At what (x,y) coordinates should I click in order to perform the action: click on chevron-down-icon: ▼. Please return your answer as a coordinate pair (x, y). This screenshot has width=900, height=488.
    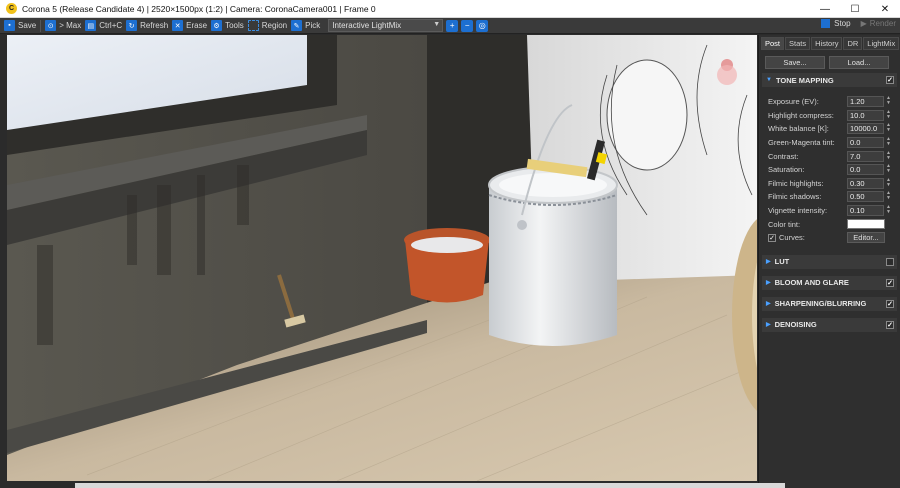
    Looking at the image, I should click on (437, 24).